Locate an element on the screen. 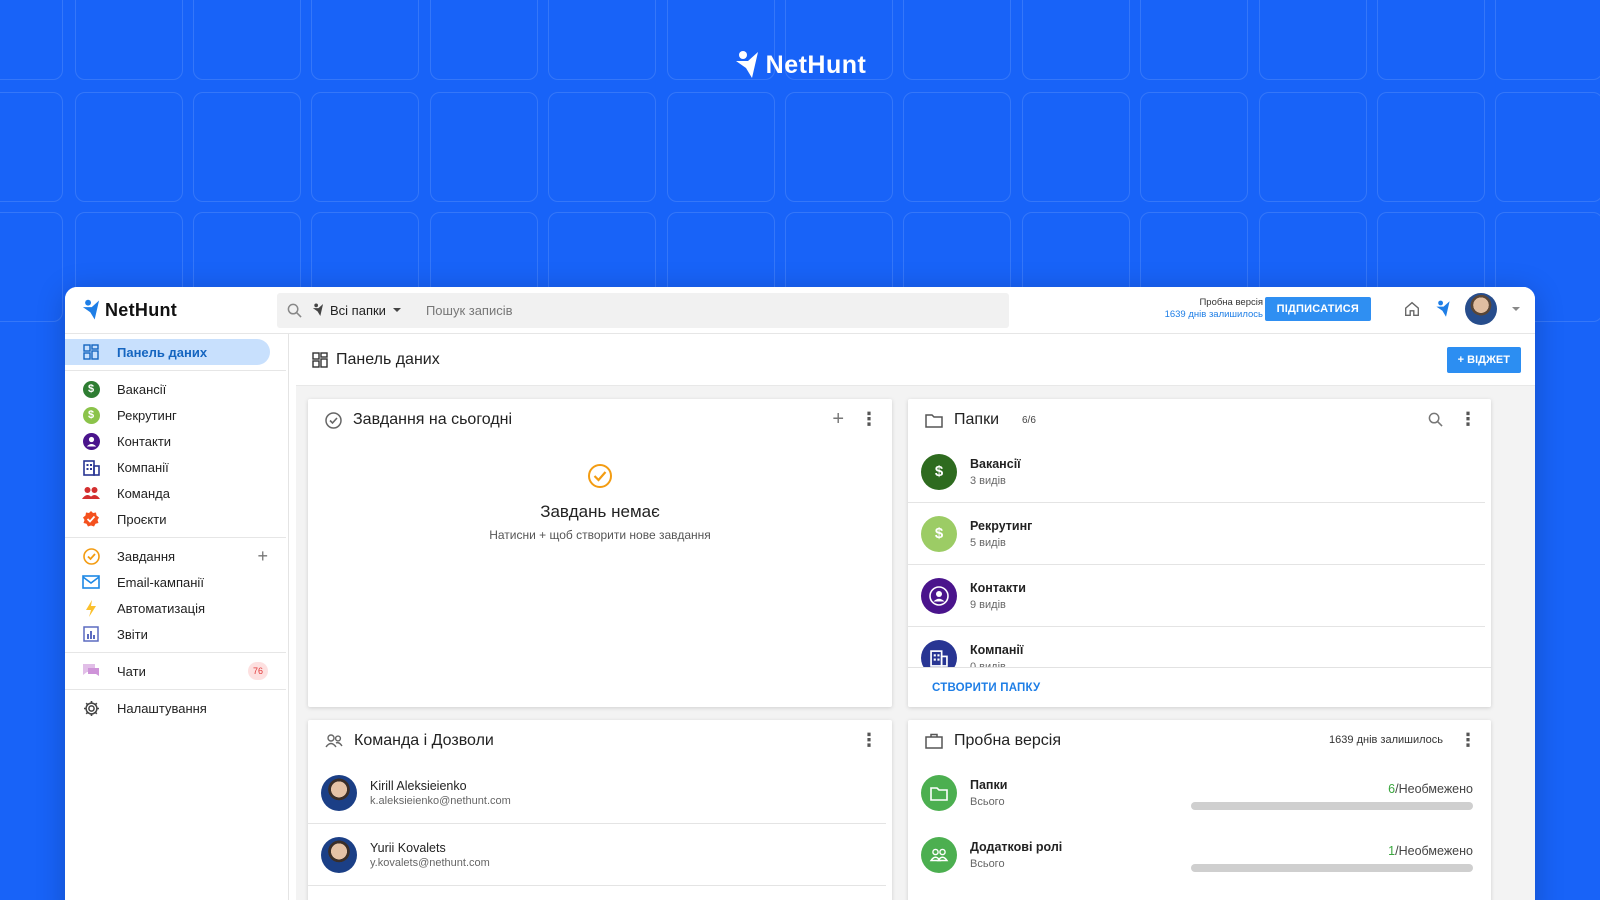 The height and width of the screenshot is (900, 1600). usage-value: 6/Необмежено is located at coordinates (1430, 789).